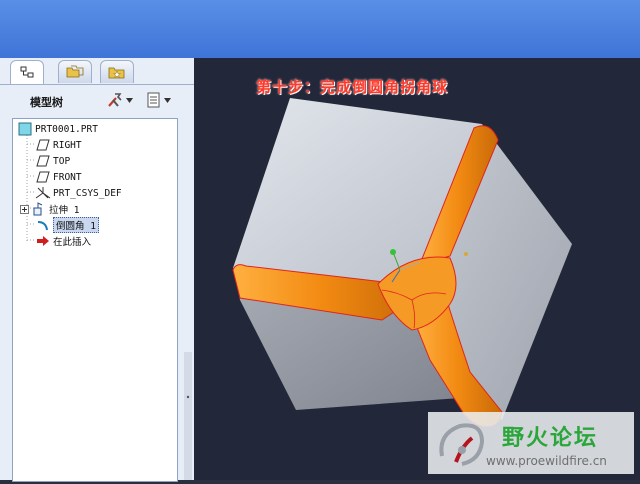 Image resolution: width=640 pixels, height=484 pixels. Describe the element at coordinates (546, 461) in the screenshot. I see `watermark-url: www.proewildfire.cn` at that location.